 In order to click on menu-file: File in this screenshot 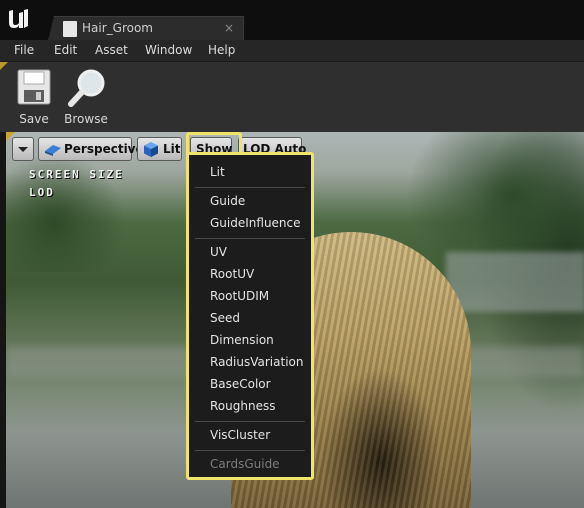, I will do `click(24, 50)`.